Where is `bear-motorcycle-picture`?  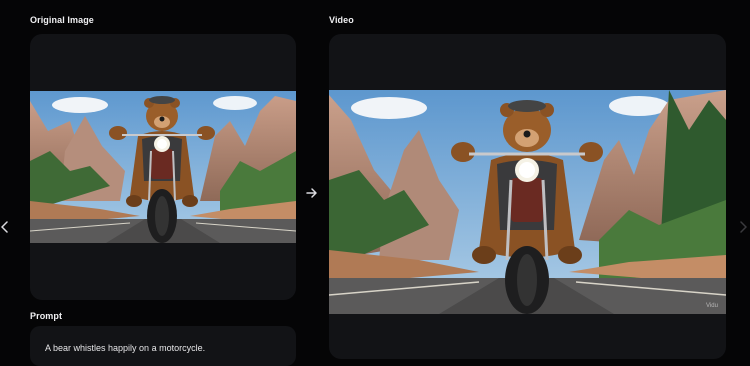 bear-motorcycle-picture is located at coordinates (163, 167).